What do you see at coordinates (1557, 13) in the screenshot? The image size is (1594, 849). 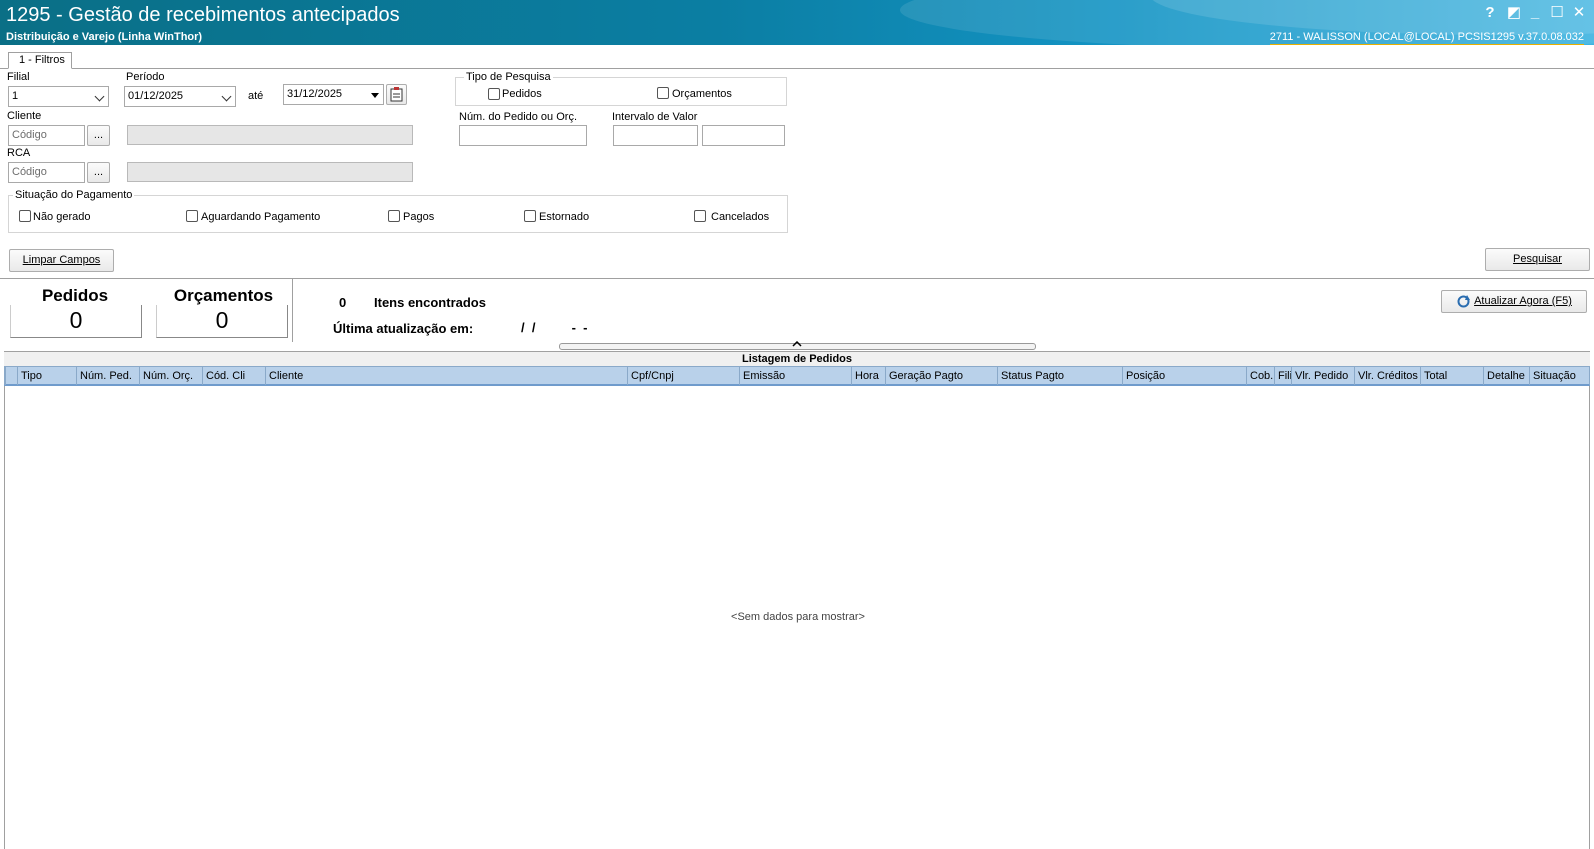 I see `maximize-icon: ☐` at bounding box center [1557, 13].